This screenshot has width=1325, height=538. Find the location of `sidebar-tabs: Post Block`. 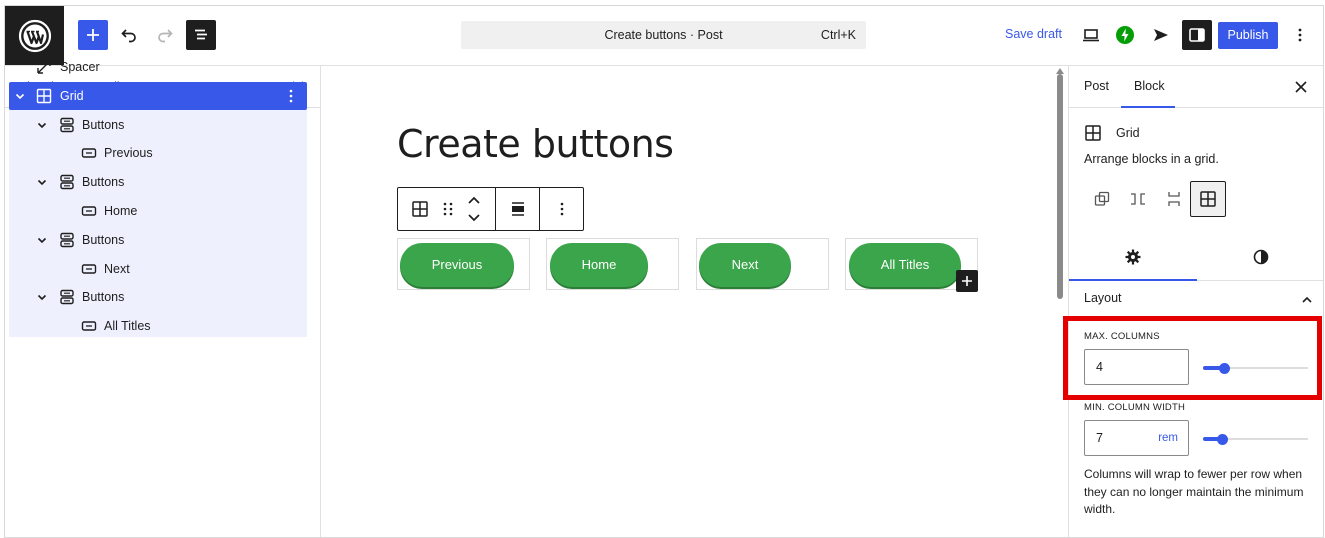

sidebar-tabs: Post Block is located at coordinates (1196, 87).